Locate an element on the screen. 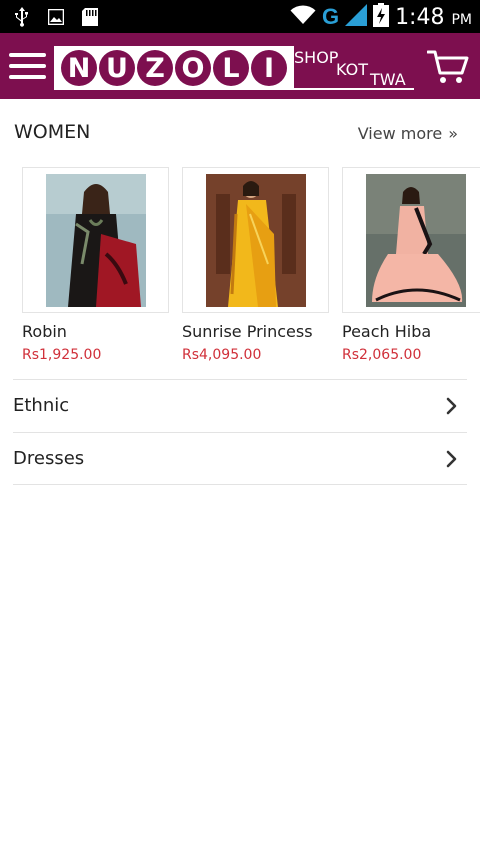 This screenshot has height=854, width=480. clock-time: 1:48 is located at coordinates (420, 17).